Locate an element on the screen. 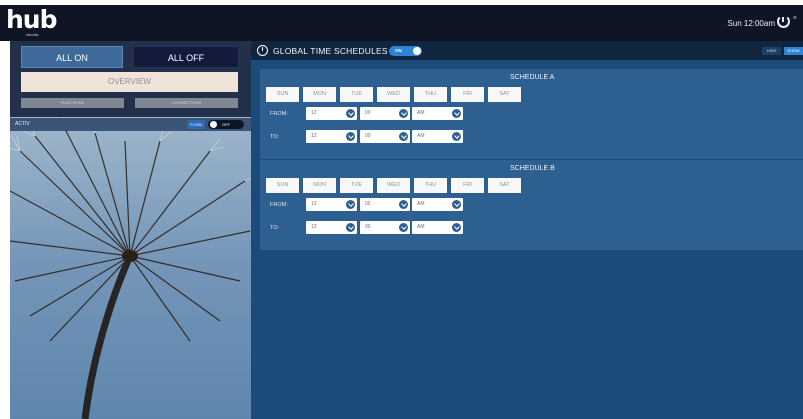 The image size is (803, 419). schedules-toggle: ON is located at coordinates (405, 51).